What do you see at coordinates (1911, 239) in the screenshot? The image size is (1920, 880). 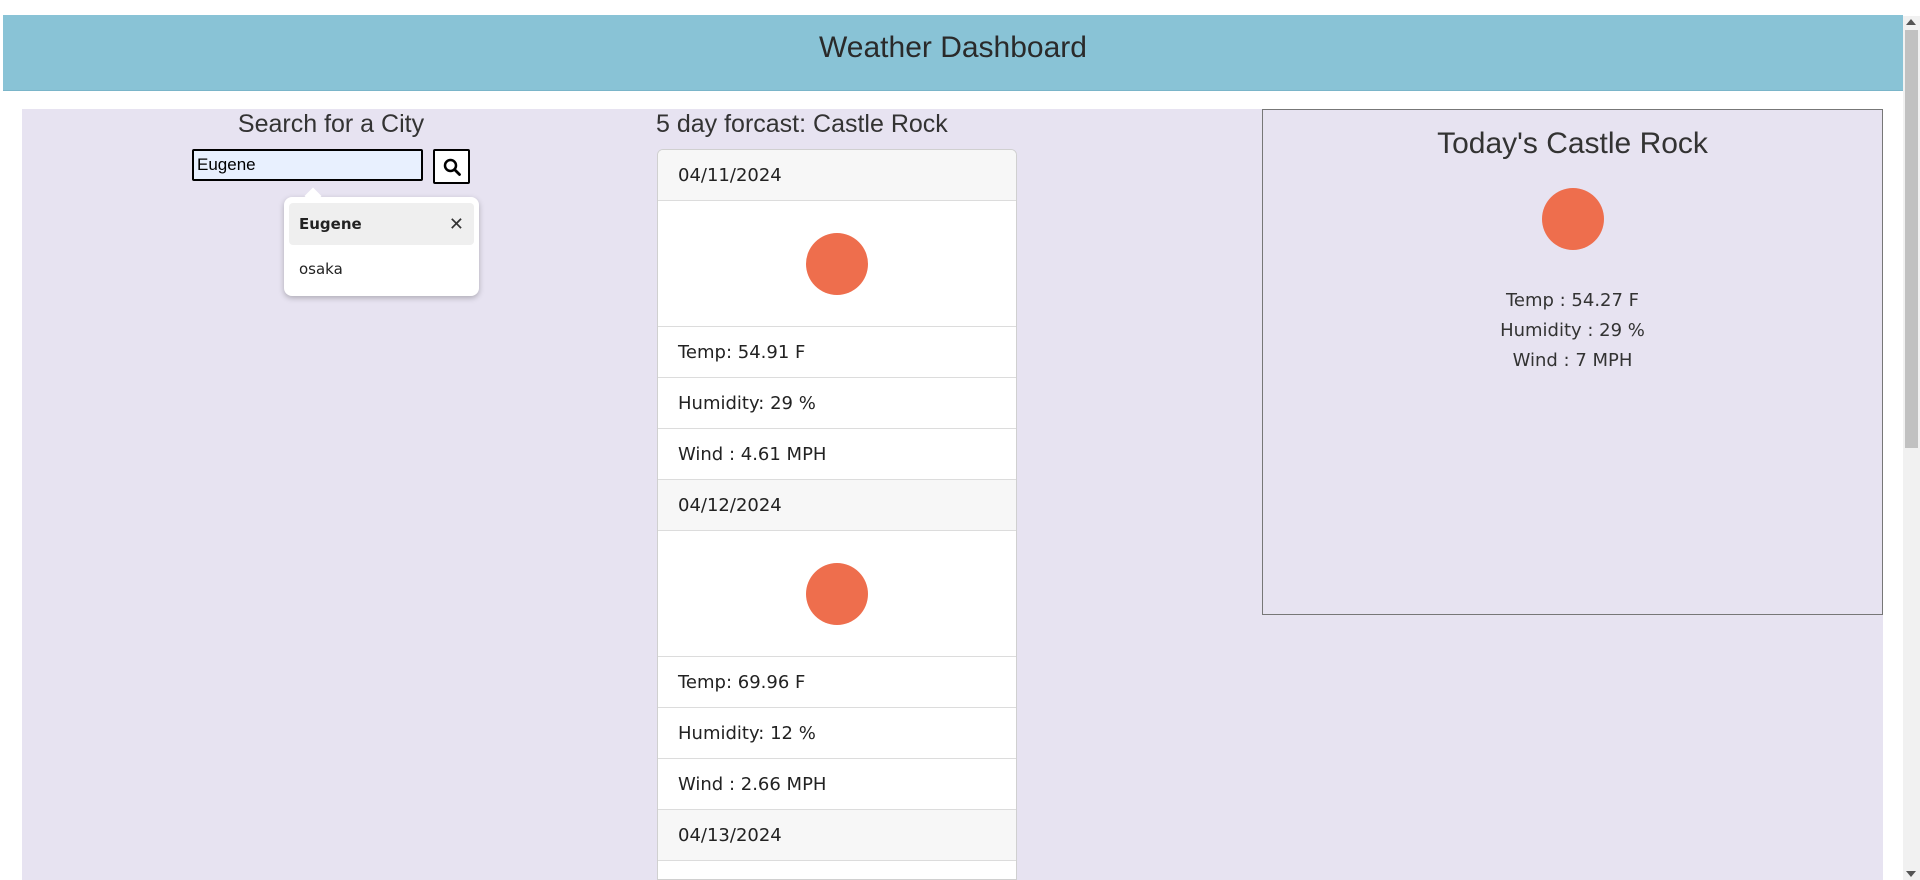 I see `scrollbar-thumb` at bounding box center [1911, 239].